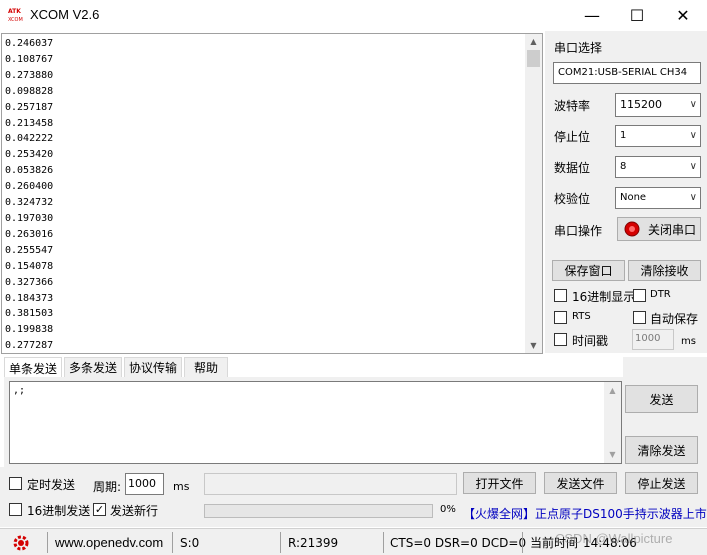 This screenshot has height=555, width=707. I want to click on receive-line: 0.199838, so click(29, 330).